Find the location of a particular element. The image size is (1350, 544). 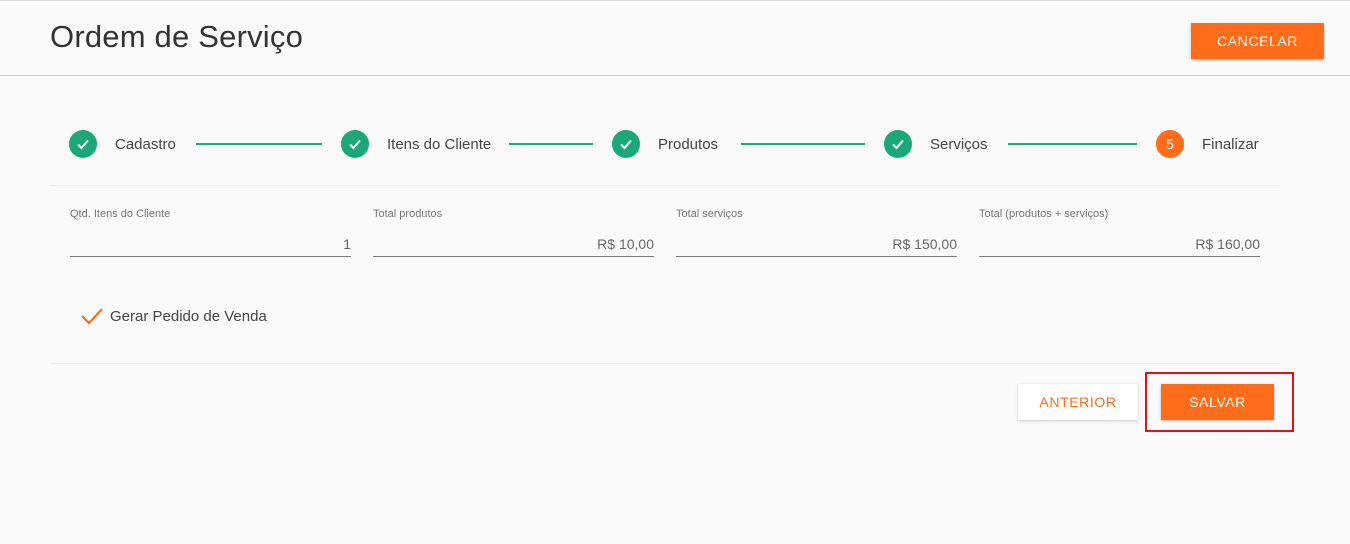

step-servicos: Serviços is located at coordinates (936, 144).